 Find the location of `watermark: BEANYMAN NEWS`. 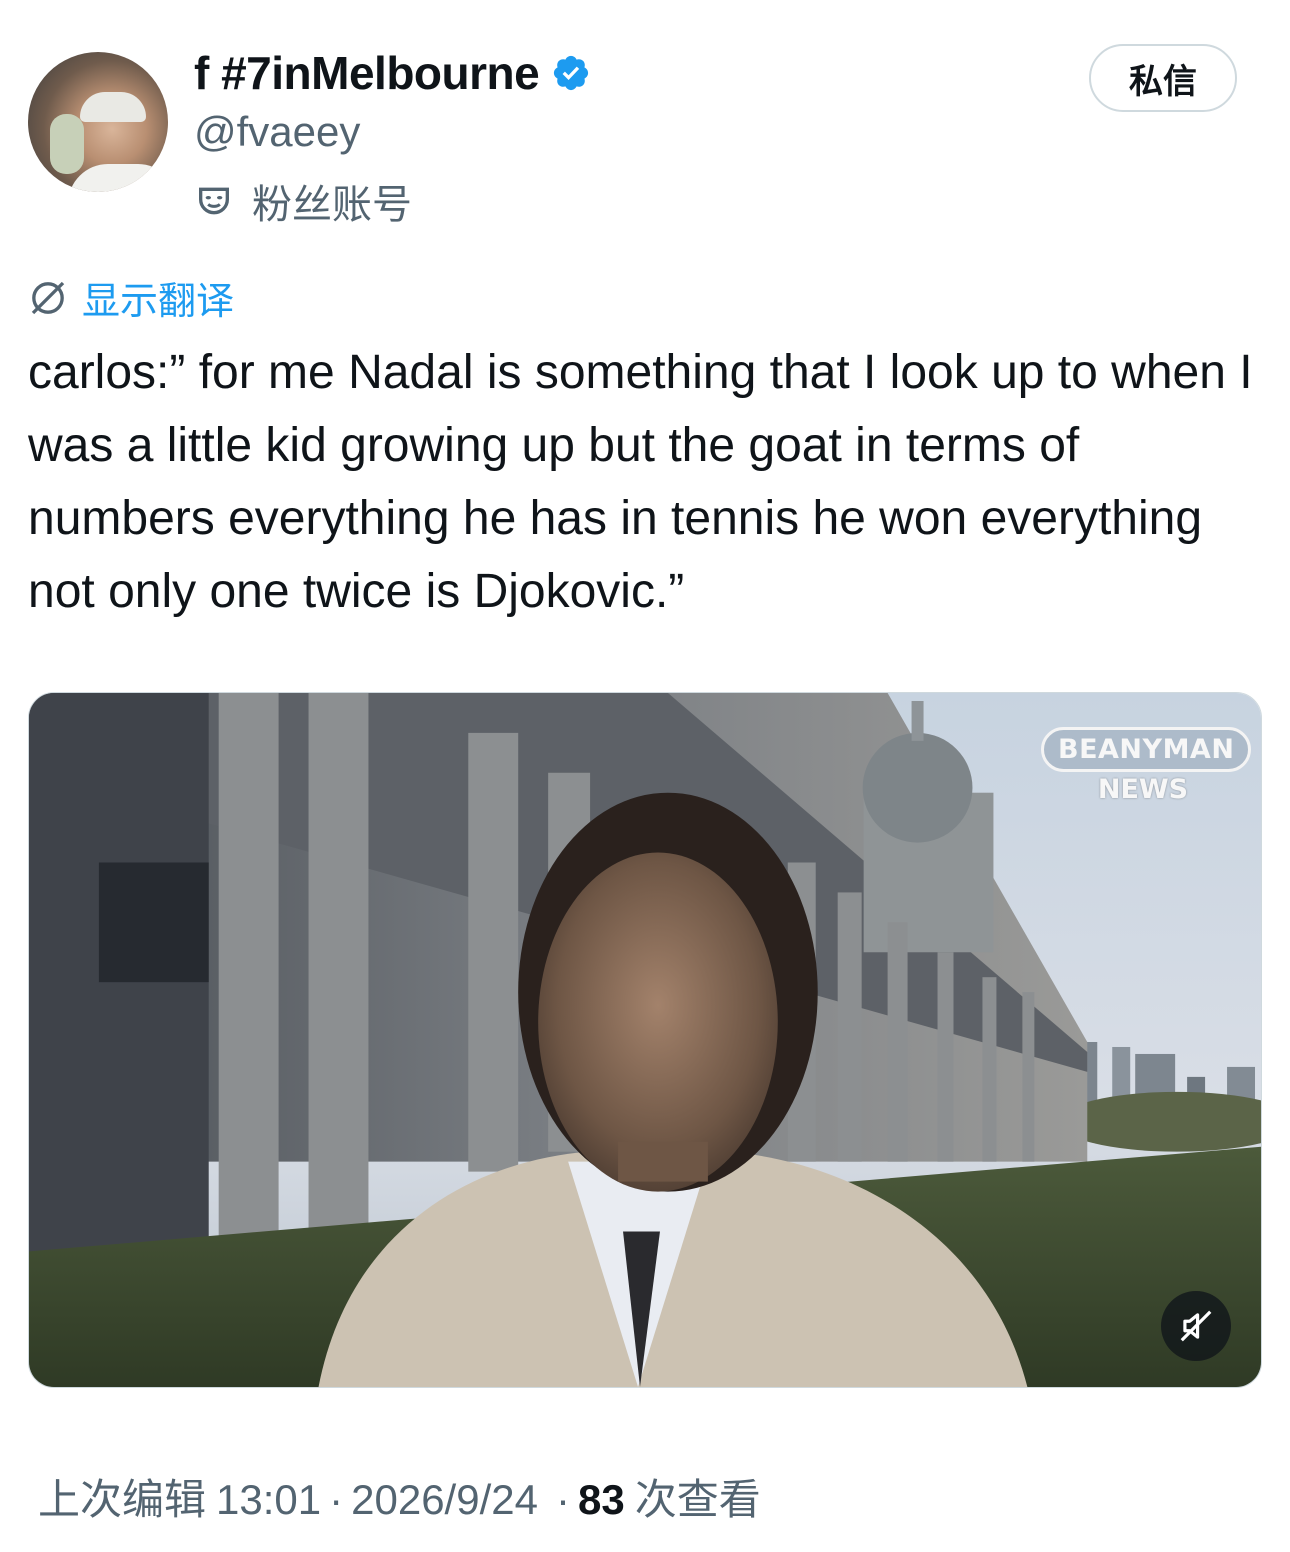

watermark: BEANYMAN NEWS is located at coordinates (1146, 766).